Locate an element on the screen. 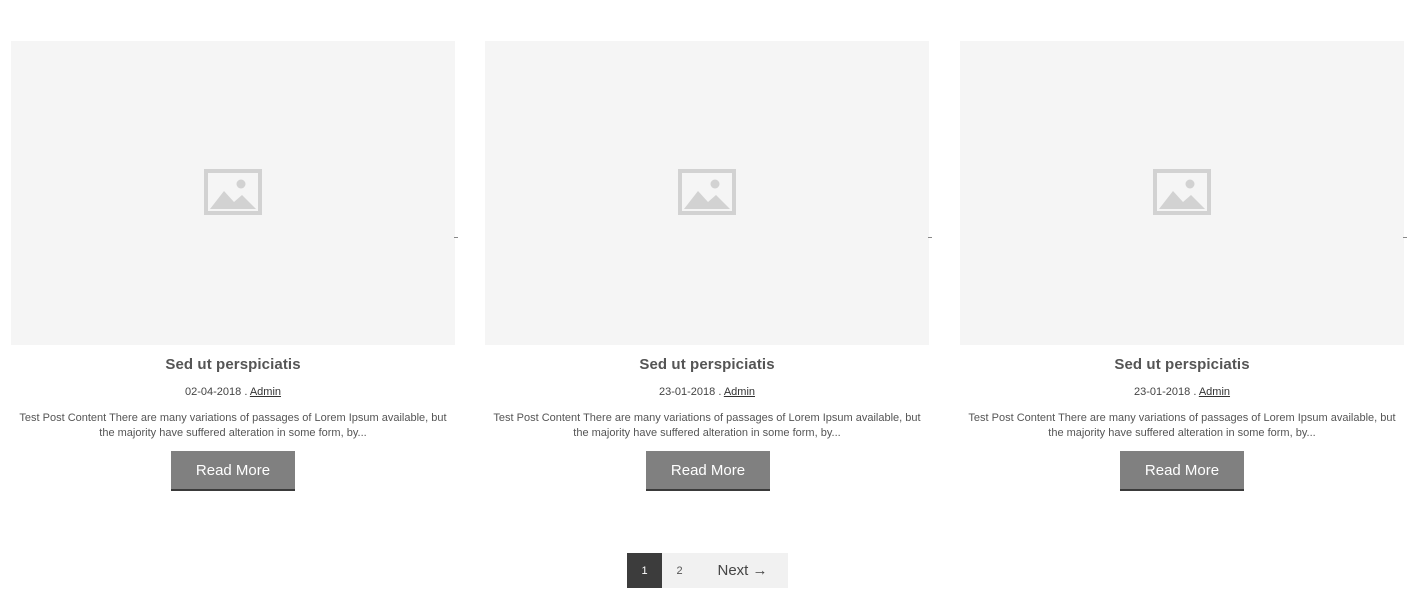 The height and width of the screenshot is (616, 1417). pagination: 1 2 Next → is located at coordinates (707, 570).